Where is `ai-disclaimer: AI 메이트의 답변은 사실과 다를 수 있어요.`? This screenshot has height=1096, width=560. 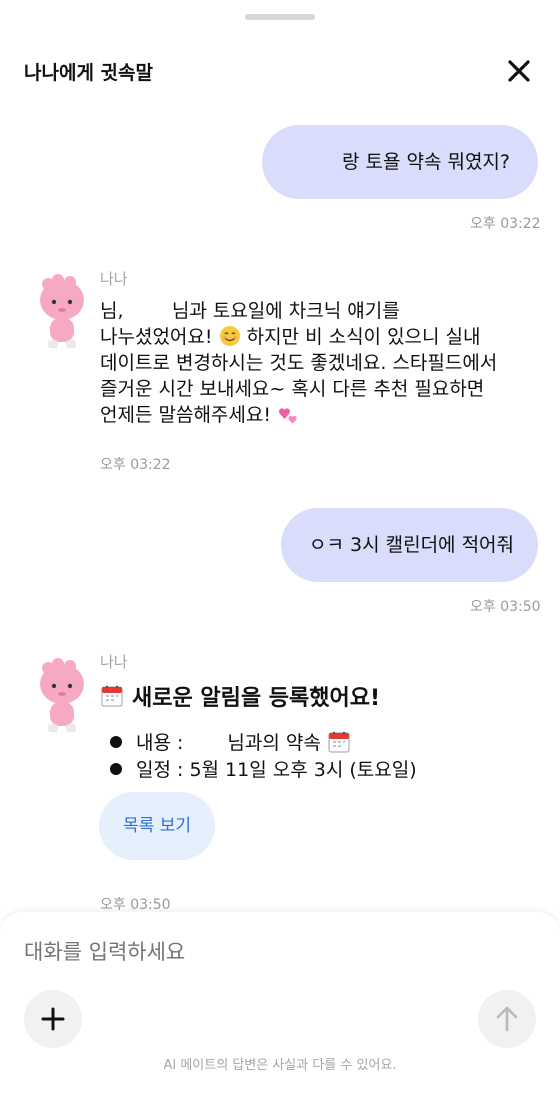 ai-disclaimer: AI 메이트의 답변은 사실과 다를 수 있어요. is located at coordinates (280, 1065).